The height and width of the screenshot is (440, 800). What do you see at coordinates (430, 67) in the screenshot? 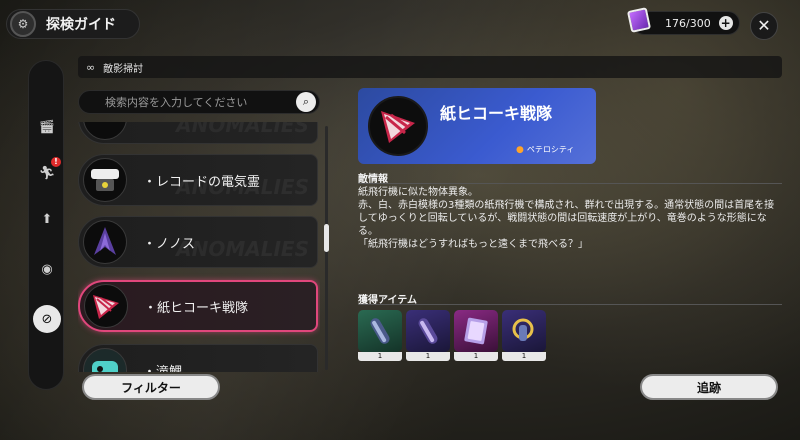
I see `section-header: ∞ 敵影掃討` at bounding box center [430, 67].